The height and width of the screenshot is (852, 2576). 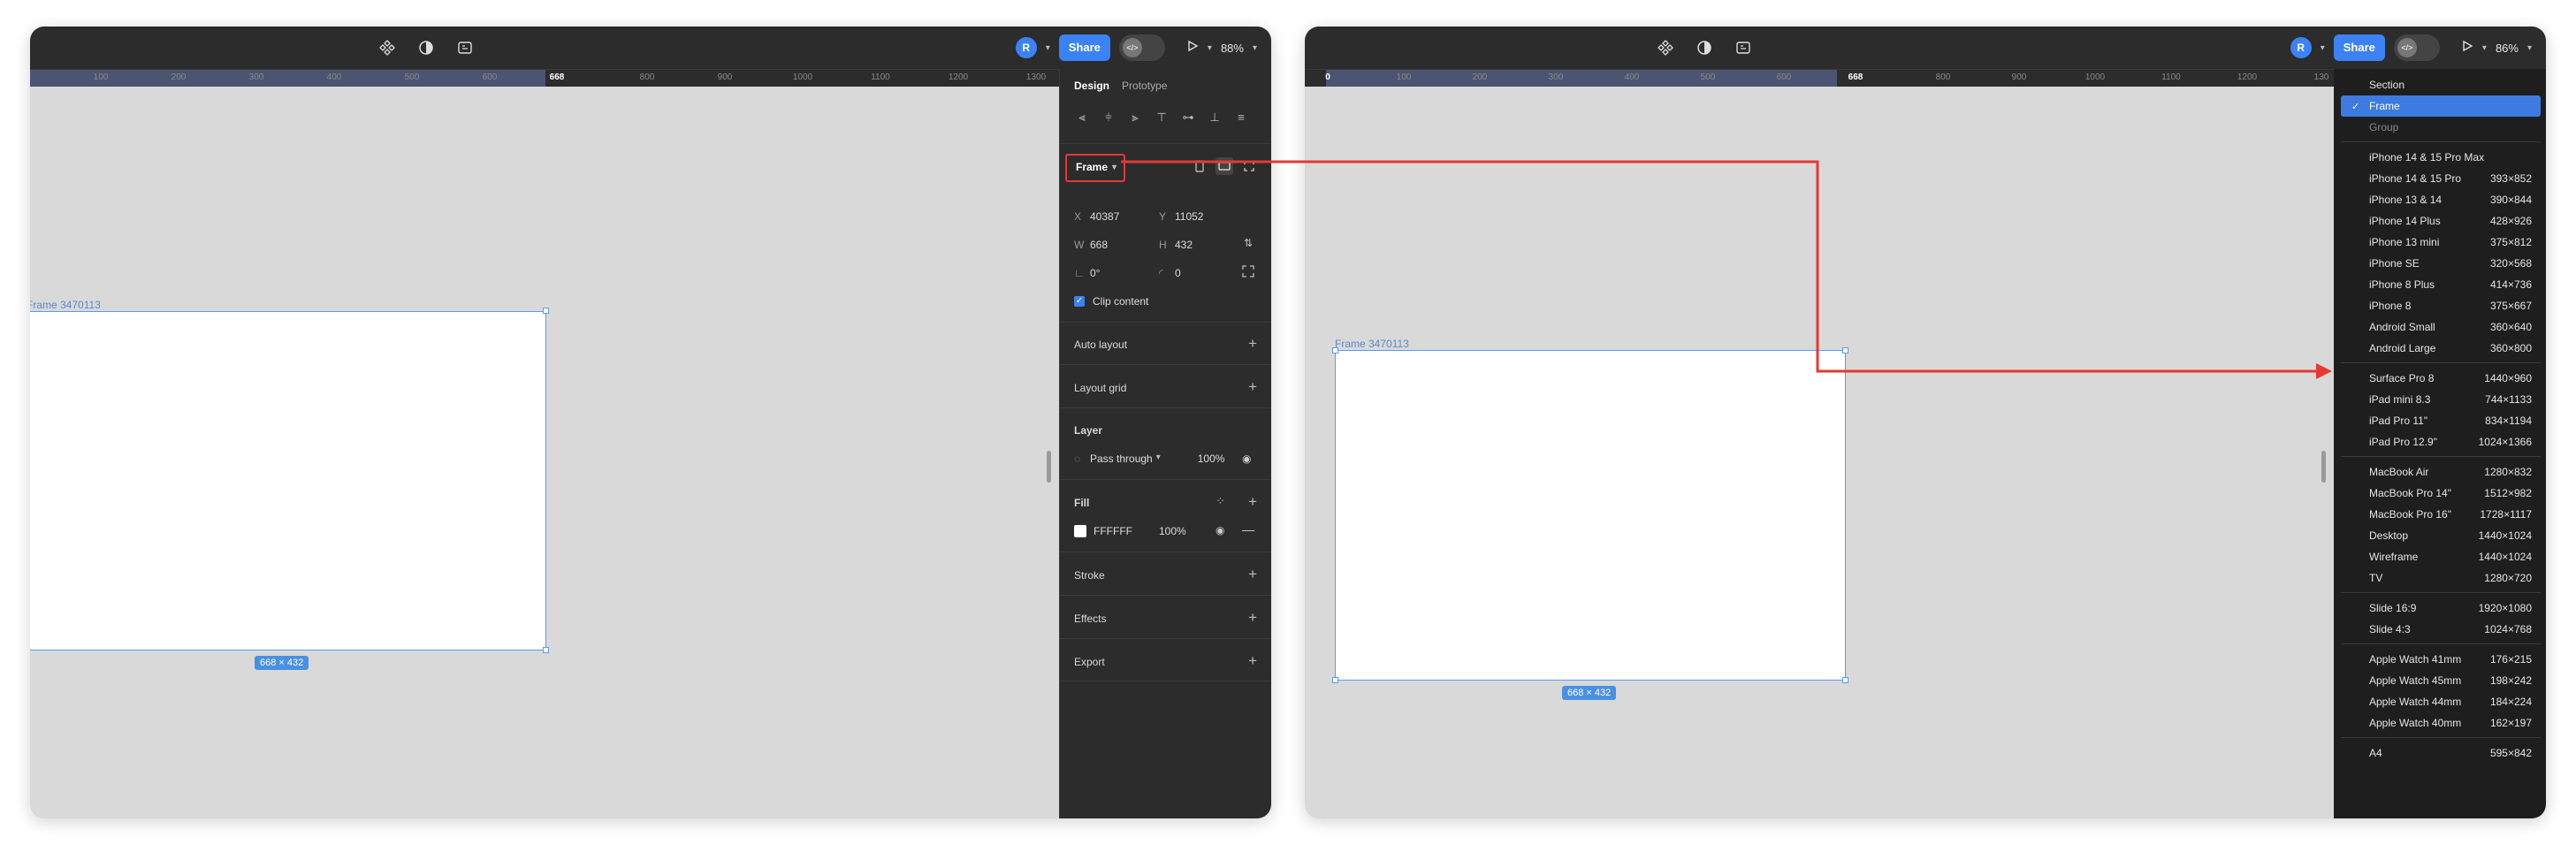 I want to click on menu-item-tv: TV 1280×720, so click(x=2441, y=578).